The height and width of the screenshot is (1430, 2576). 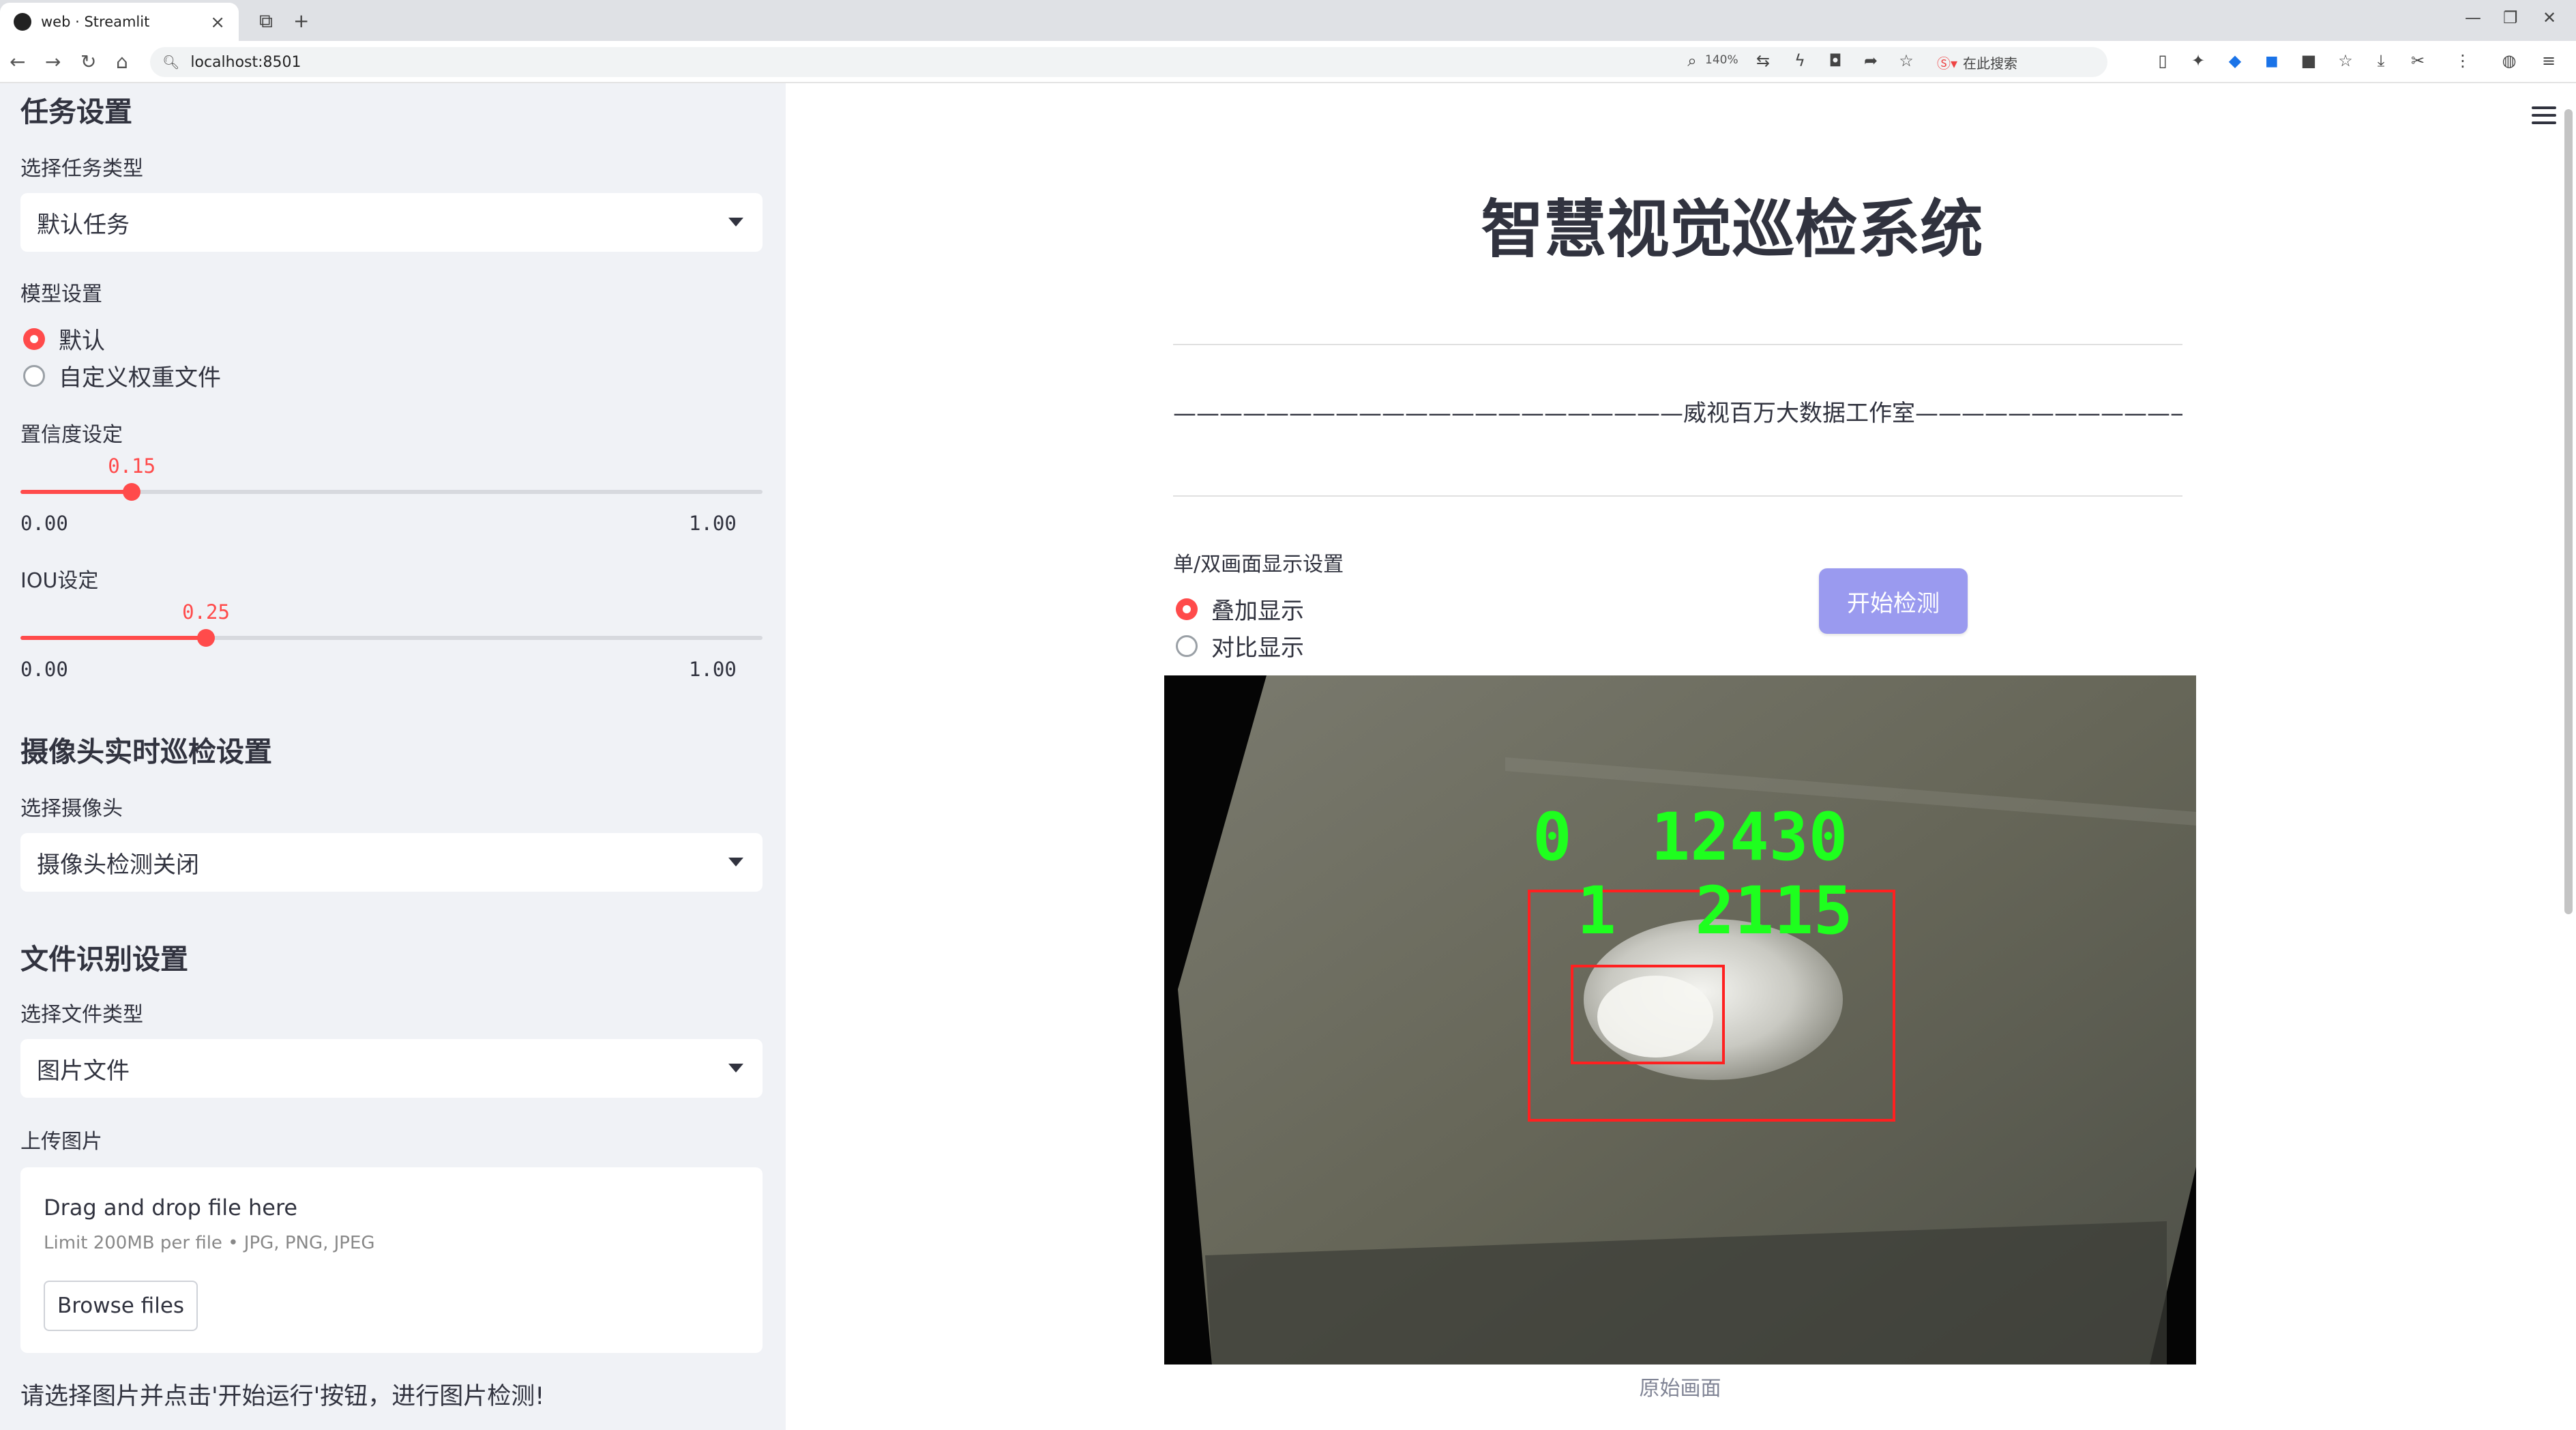 What do you see at coordinates (1258, 565) in the screenshot?
I see `display-mode-label: 单/双画面显示设置` at bounding box center [1258, 565].